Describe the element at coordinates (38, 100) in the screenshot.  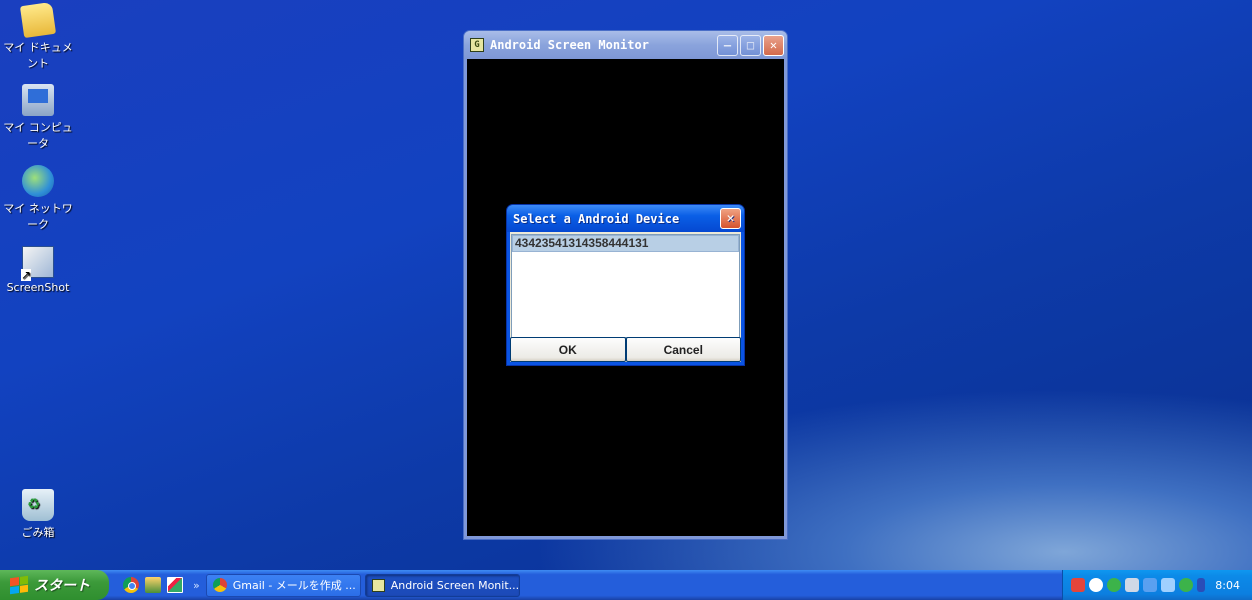
I see `my-computer-icon` at that location.